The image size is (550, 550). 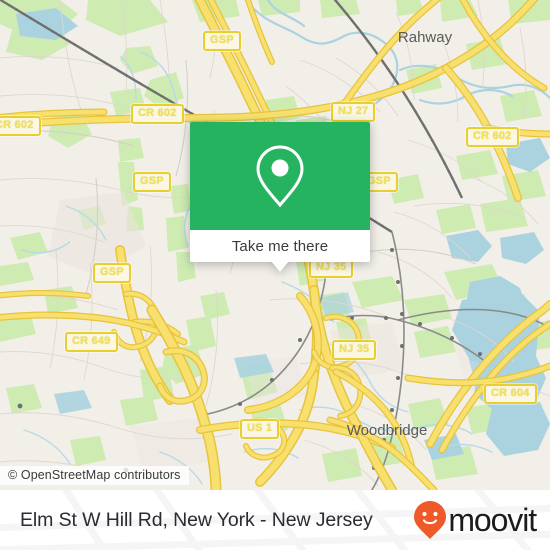 What do you see at coordinates (196, 519) in the screenshot?
I see `page-title: Elm St W Hill Rd, New York - New Jersey` at bounding box center [196, 519].